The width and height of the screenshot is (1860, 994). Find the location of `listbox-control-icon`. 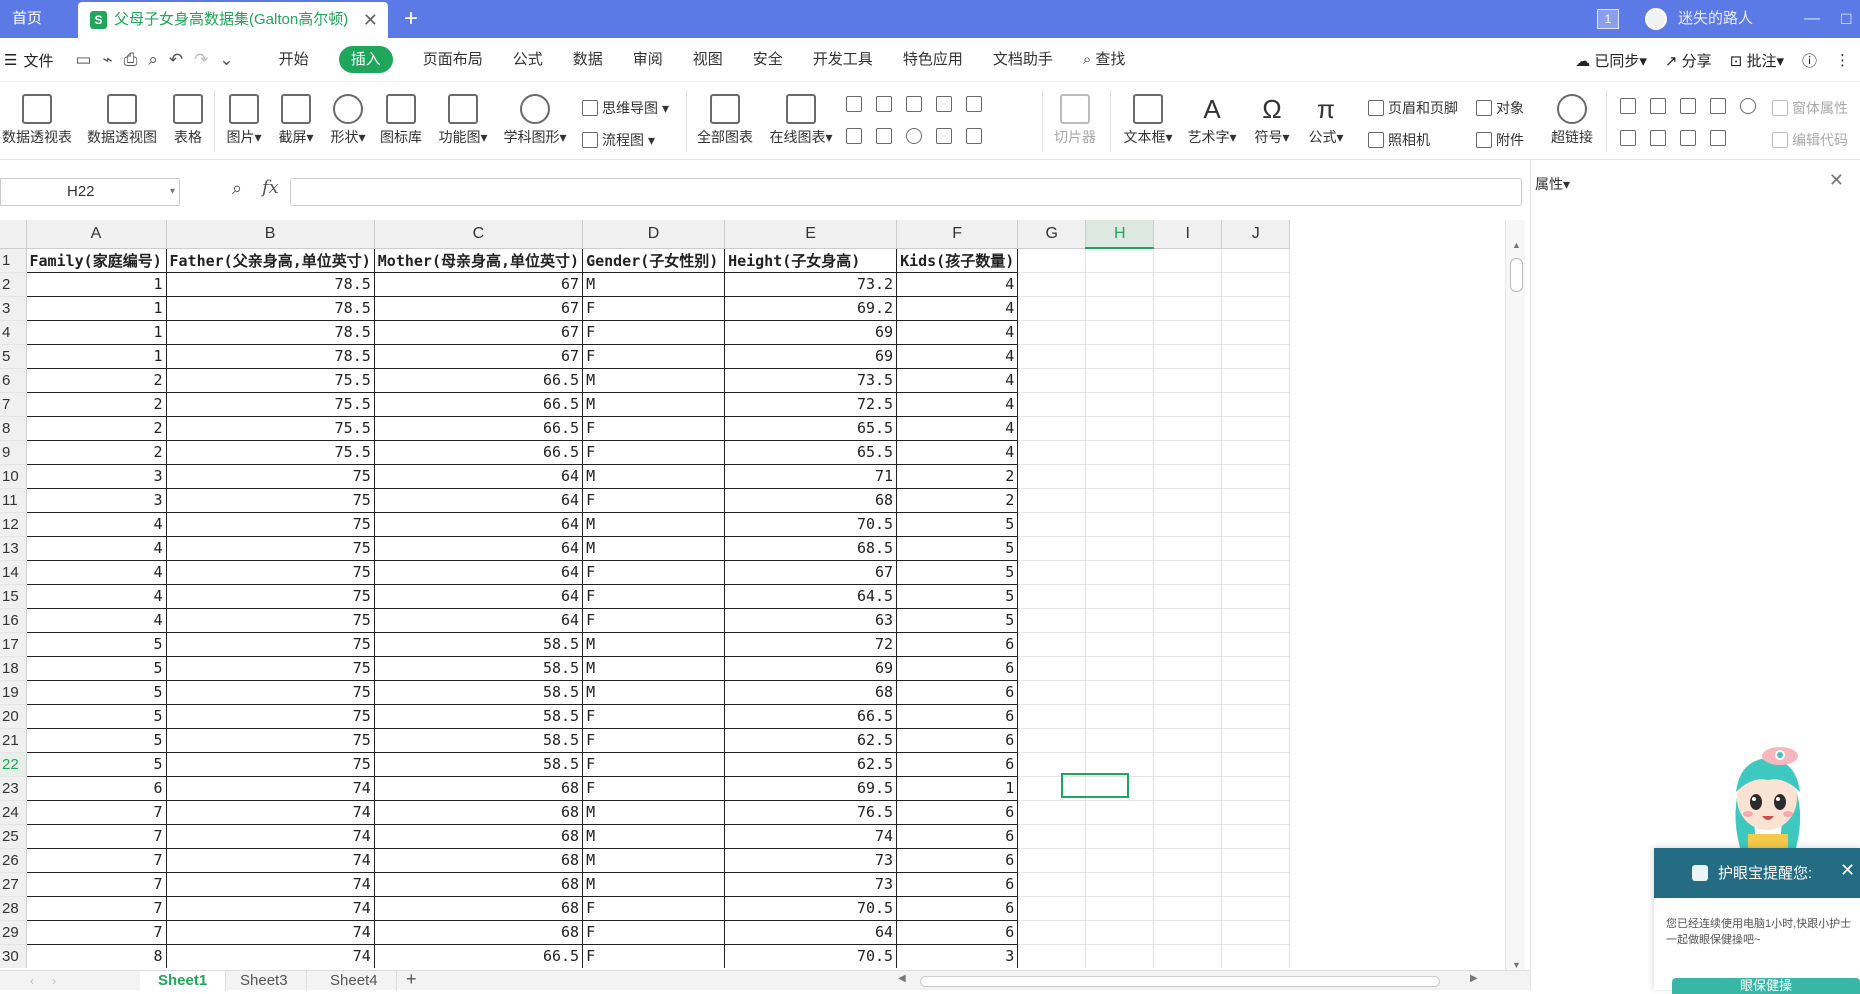

listbox-control-icon is located at coordinates (1628, 138).